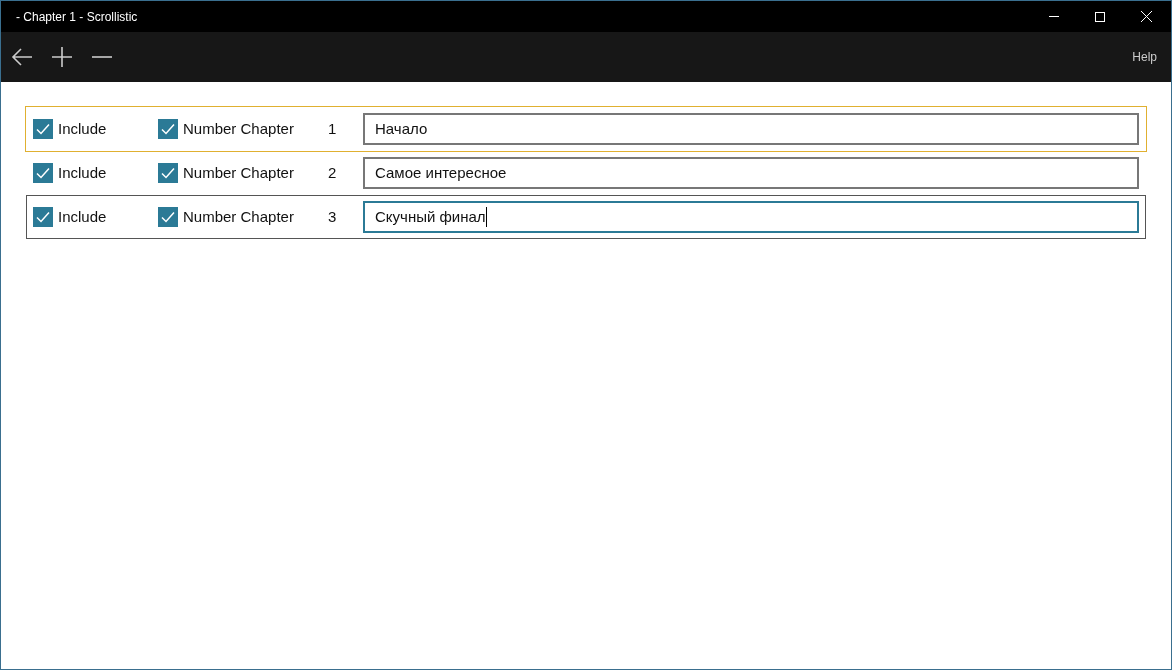 This screenshot has height=670, width=1172. What do you see at coordinates (401, 128) in the screenshot?
I see `field-value: Начало` at bounding box center [401, 128].